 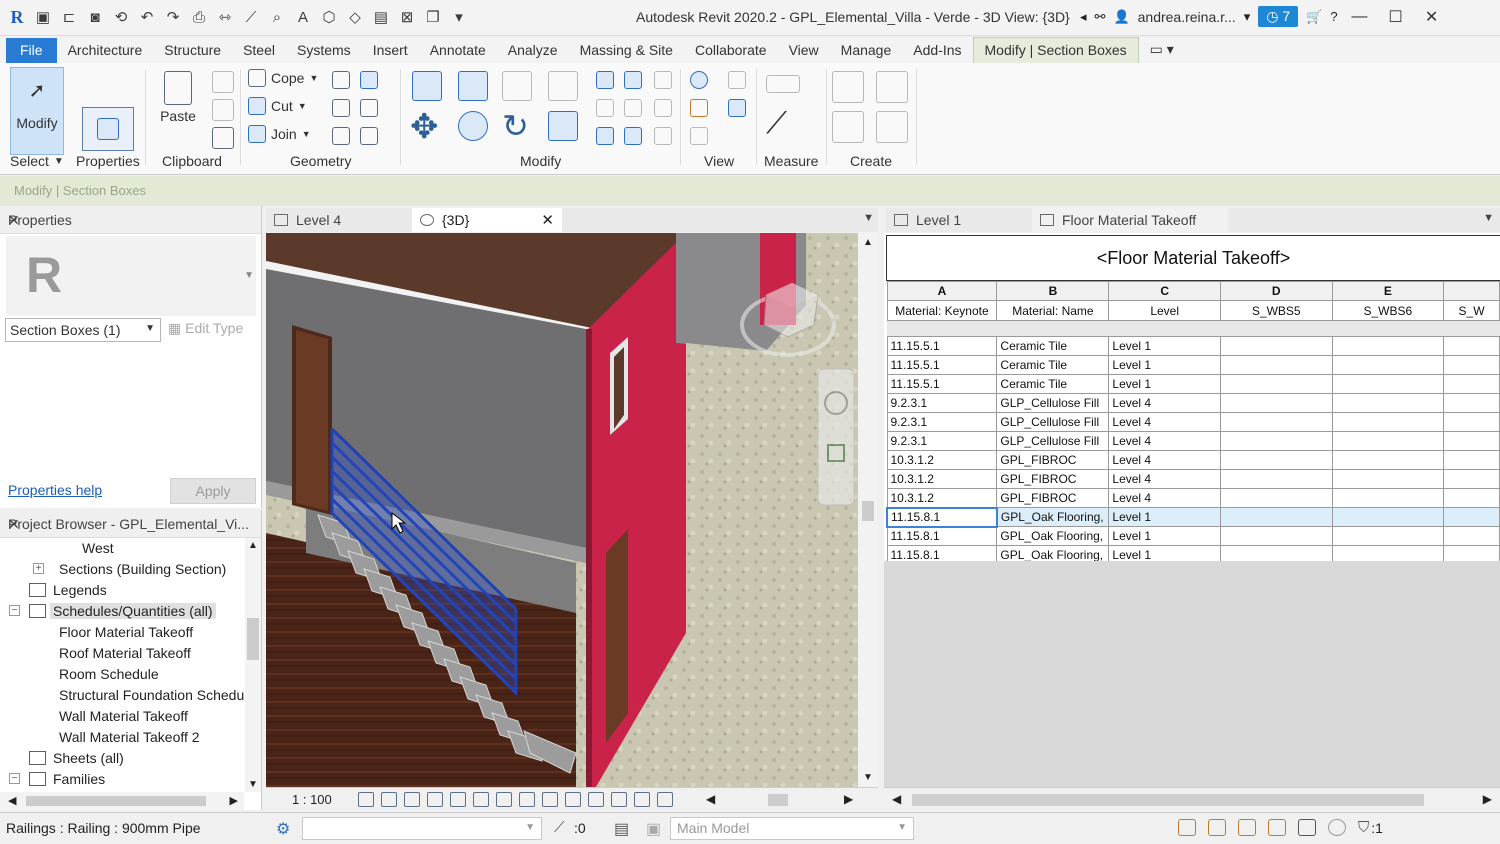 I want to click on tag-icon: ⌕, so click(x=277, y=17).